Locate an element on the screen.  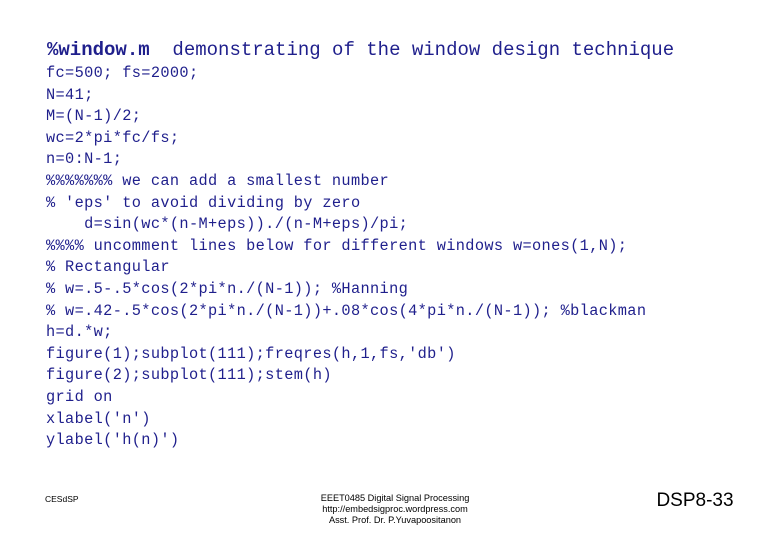
code-line: %%%%%%% we can add a smallest number is located at coordinates (218, 180).